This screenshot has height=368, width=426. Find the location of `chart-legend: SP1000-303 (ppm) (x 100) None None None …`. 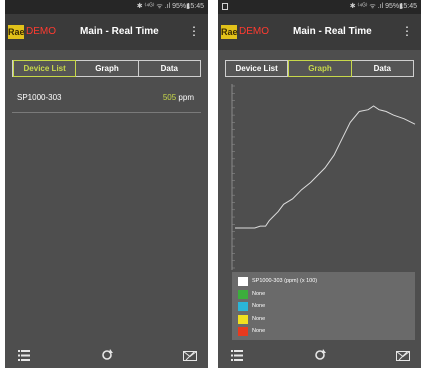

chart-legend: SP1000-303 (ppm) (x 100) None None None … is located at coordinates (323, 306).